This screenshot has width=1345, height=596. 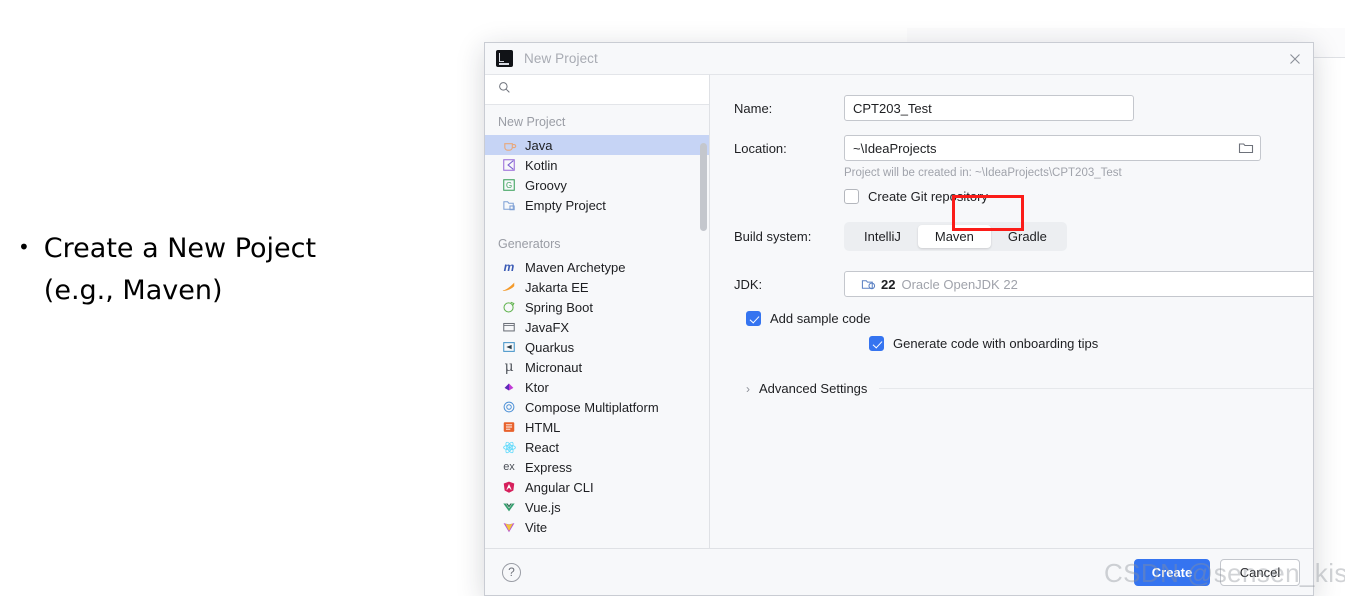 I want to click on advanced-settings-divider, so click(x=1096, y=388).